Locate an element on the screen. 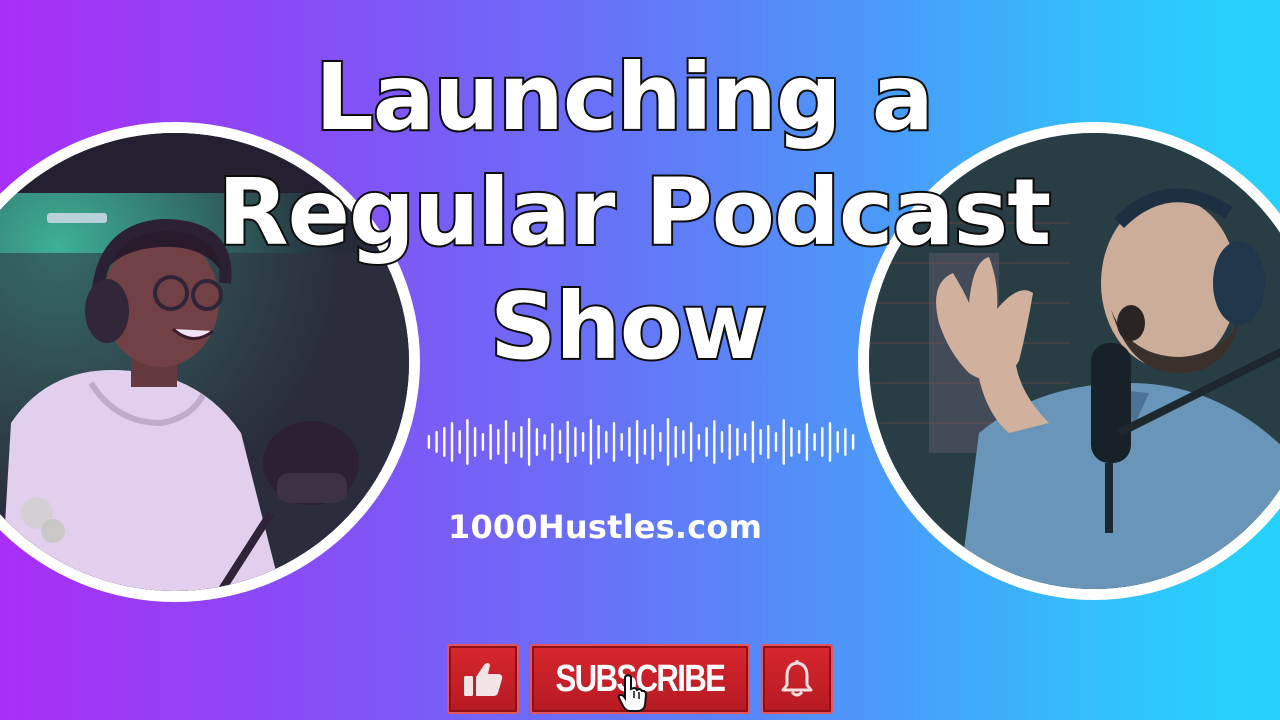 Image resolution: width=1280 pixels, height=720 pixels. website-url: 1000Hustles.com is located at coordinates (605, 527).